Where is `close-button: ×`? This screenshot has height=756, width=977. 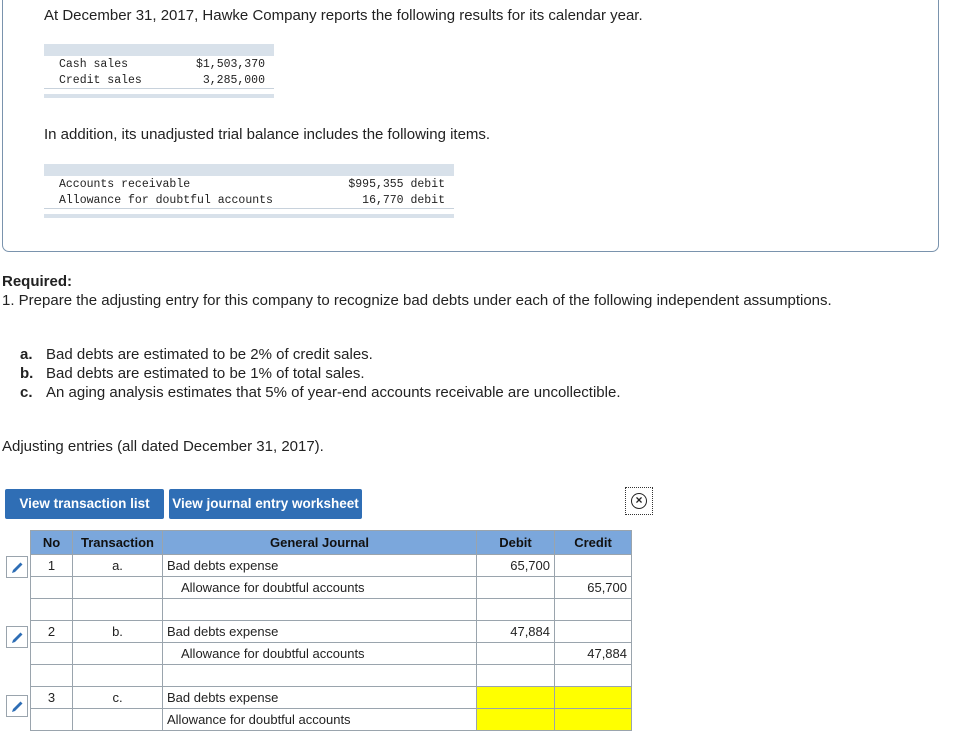
close-button: × is located at coordinates (639, 501).